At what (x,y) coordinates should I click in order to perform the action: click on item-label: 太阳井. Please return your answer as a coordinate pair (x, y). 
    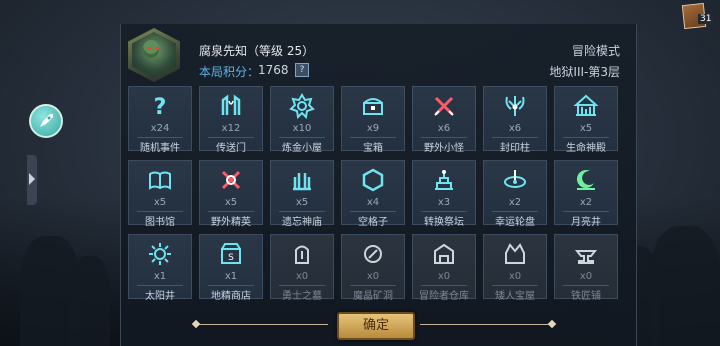
    Looking at the image, I should click on (160, 296).